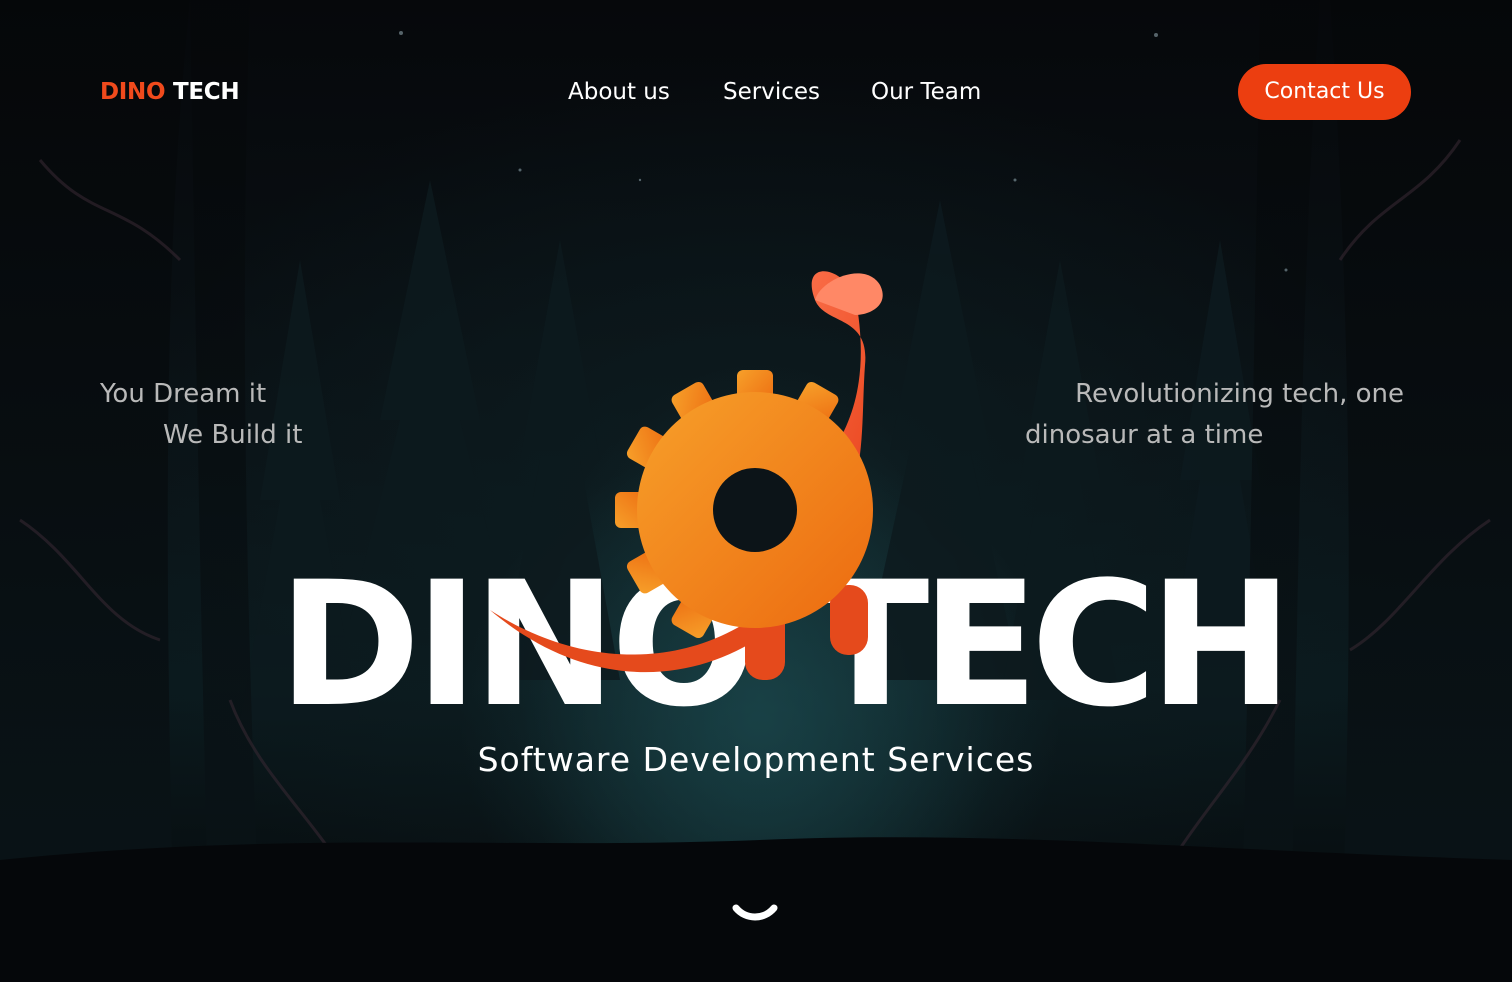  I want to click on left-tagline-line2: We Build it, so click(233, 435).